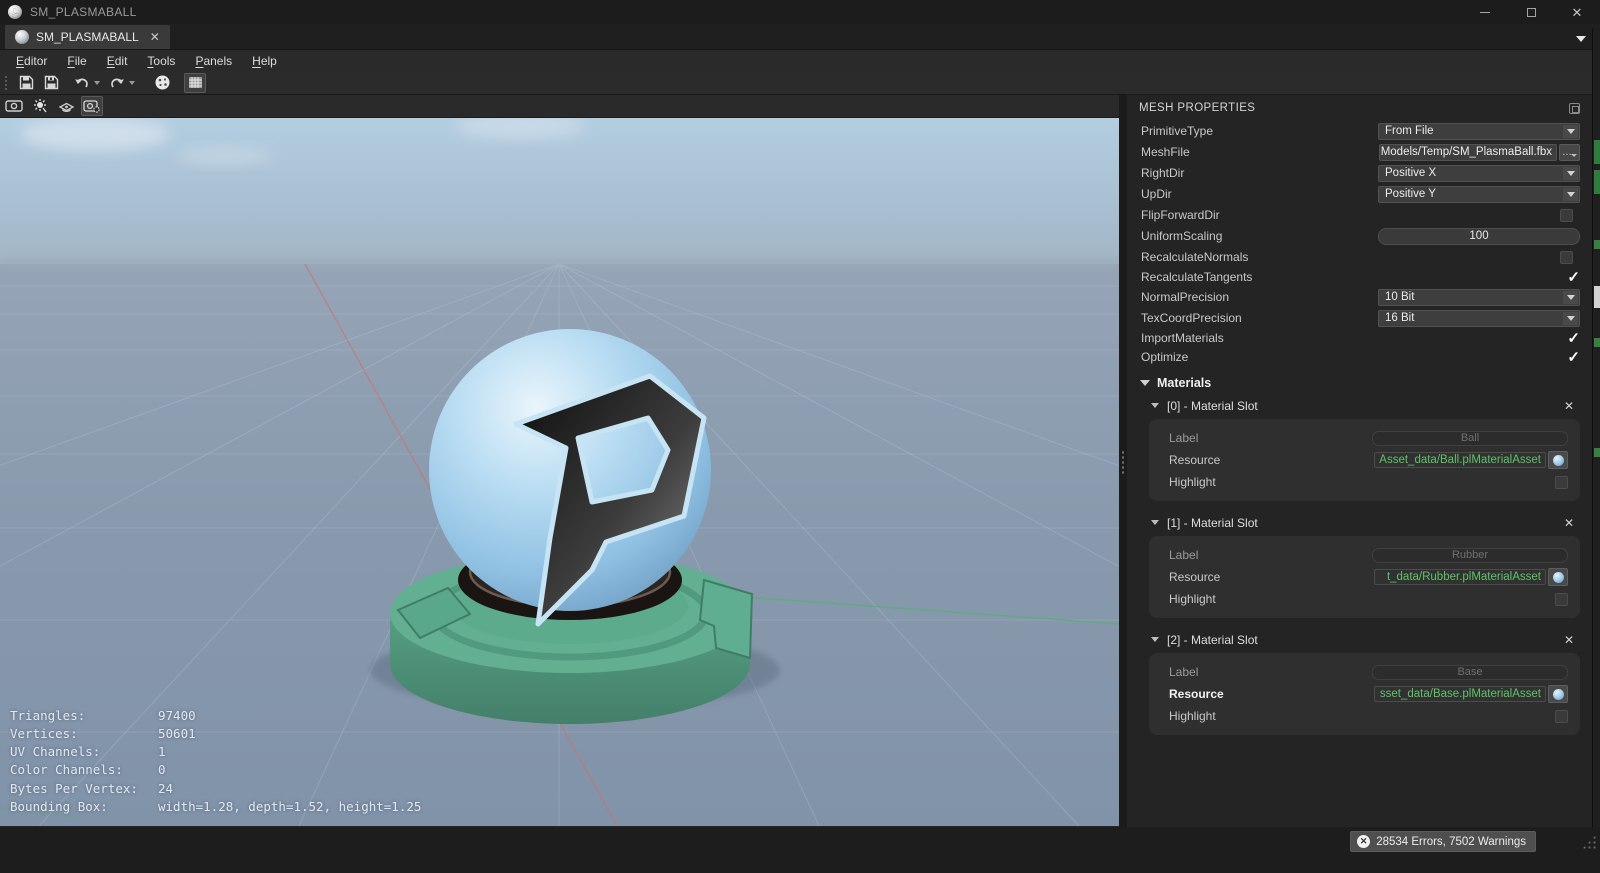 This screenshot has width=1600, height=873. I want to click on normal-precision-dropdown: 10 Bit, so click(1479, 297).